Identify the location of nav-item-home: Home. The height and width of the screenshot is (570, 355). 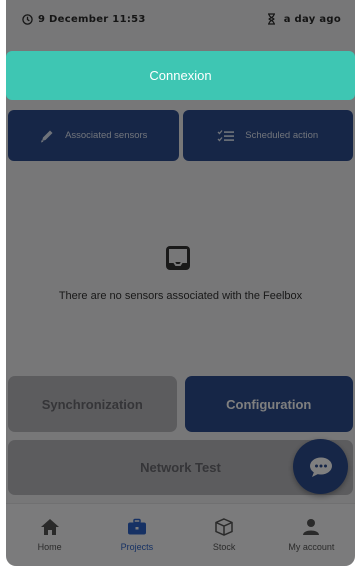
(49, 535).